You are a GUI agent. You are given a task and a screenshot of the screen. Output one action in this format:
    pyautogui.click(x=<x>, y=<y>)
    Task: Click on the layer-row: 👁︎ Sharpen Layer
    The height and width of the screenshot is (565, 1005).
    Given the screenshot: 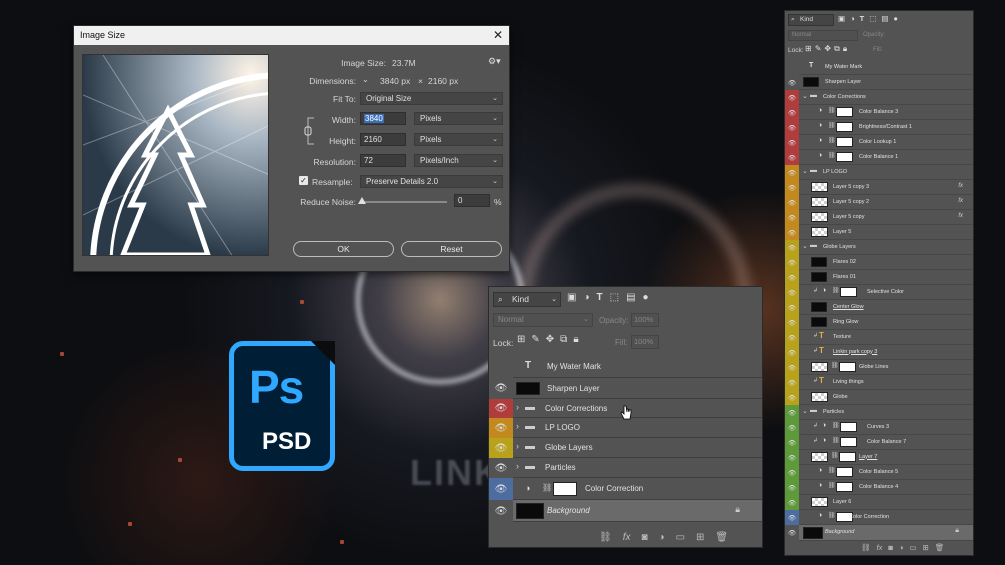 What is the action you would take?
    pyautogui.click(x=879, y=82)
    